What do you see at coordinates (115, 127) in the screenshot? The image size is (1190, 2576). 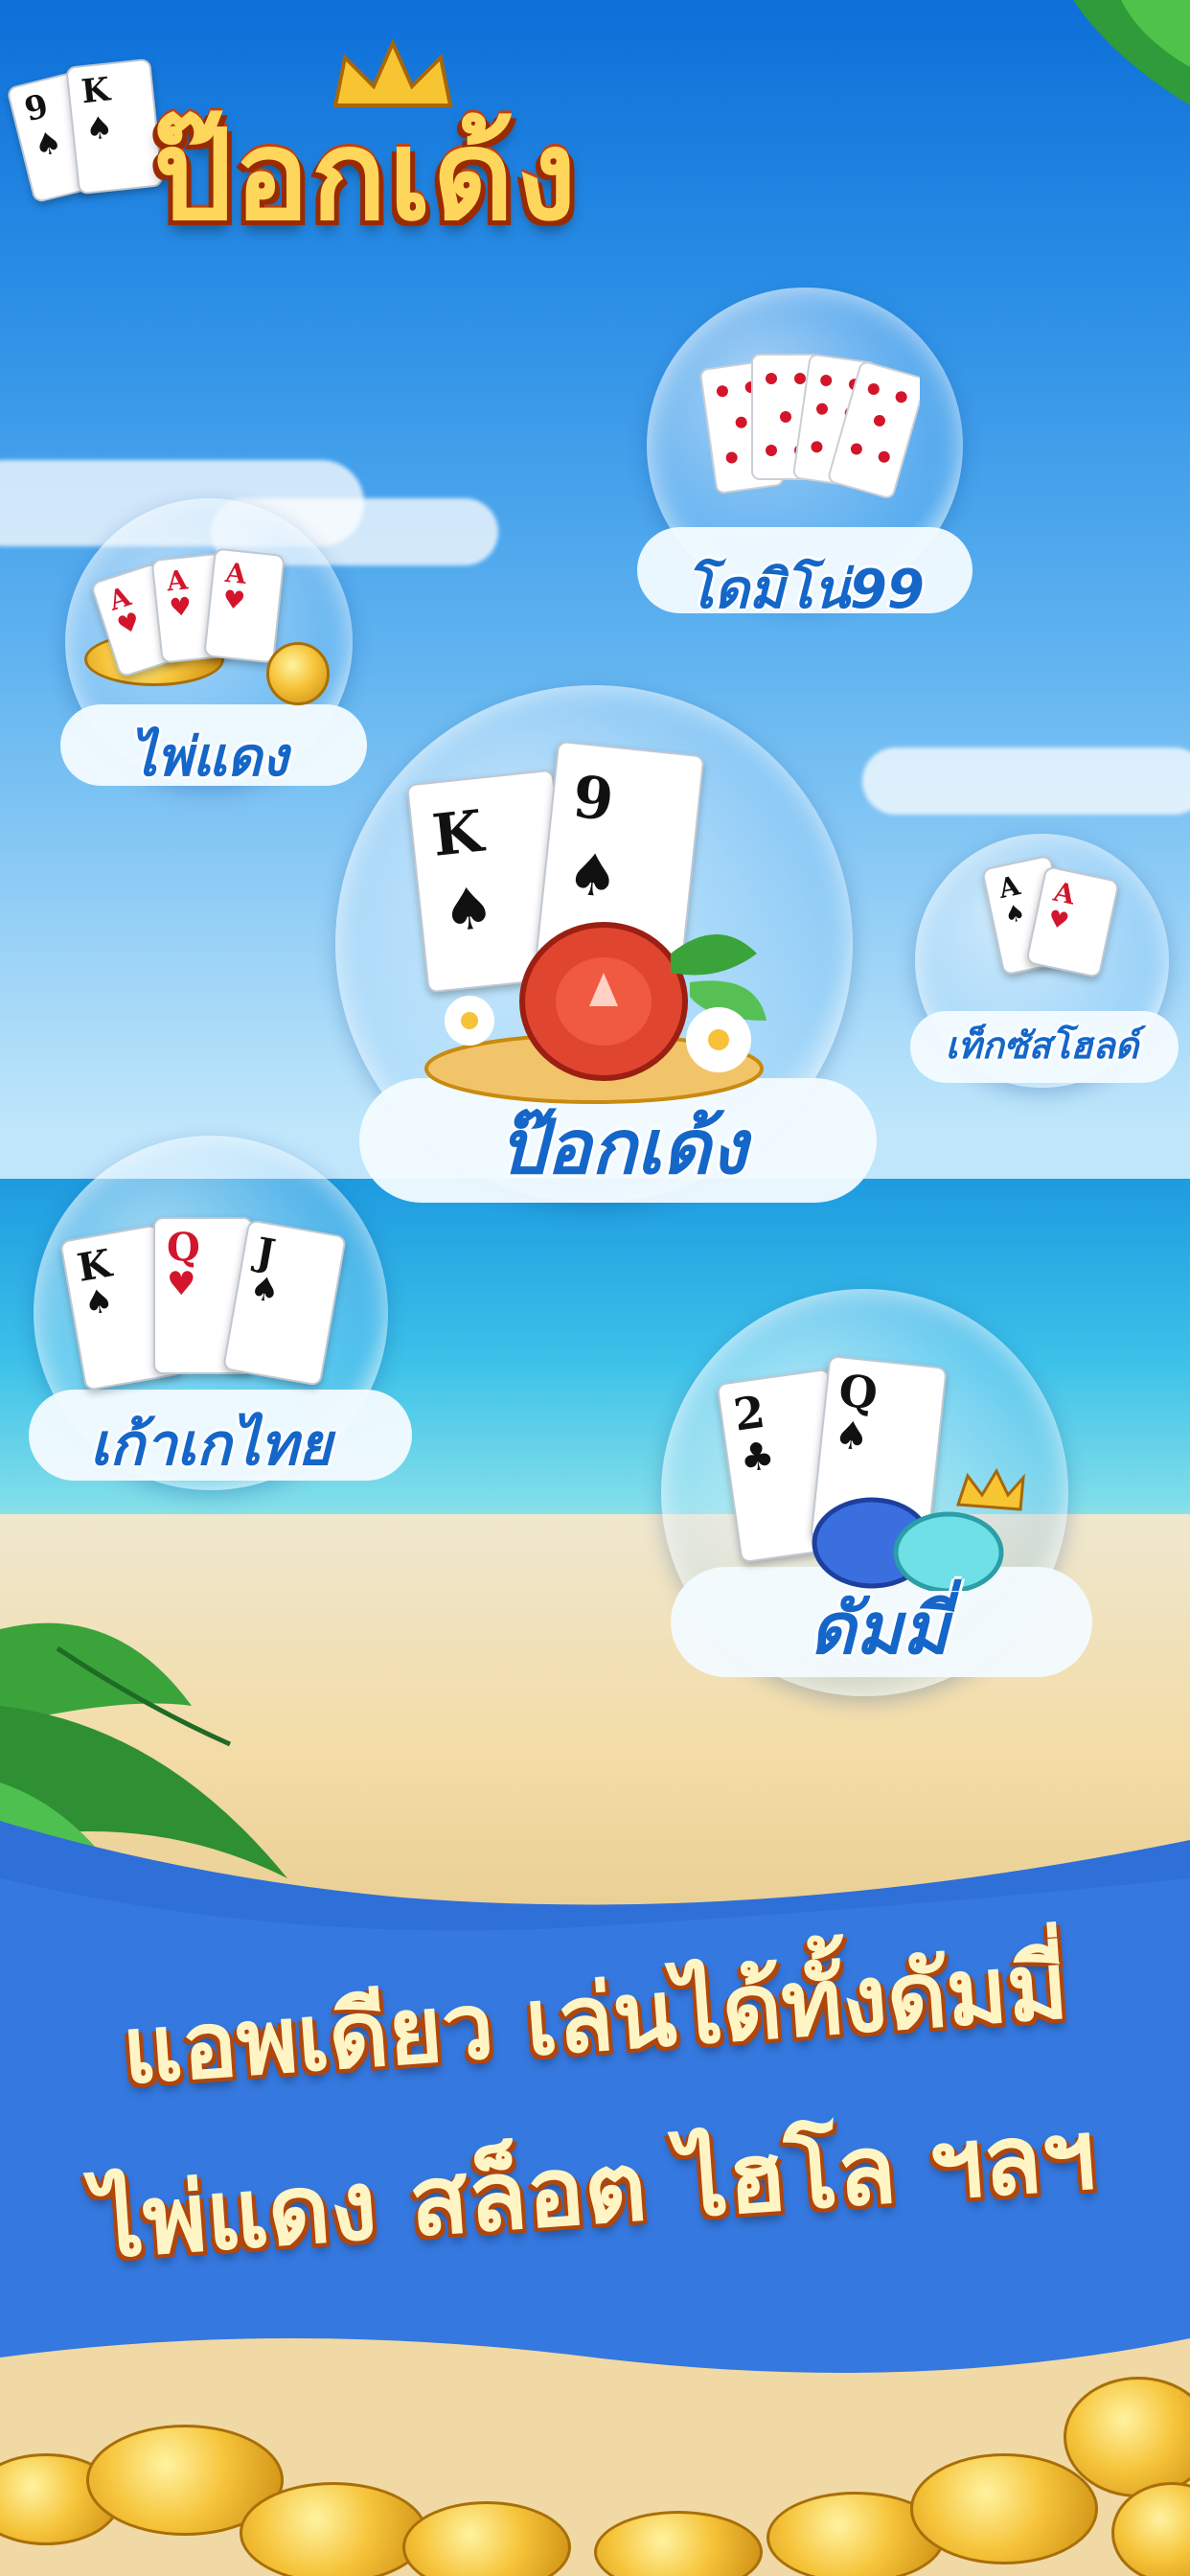 I see `logo-card-king: K ♠` at bounding box center [115, 127].